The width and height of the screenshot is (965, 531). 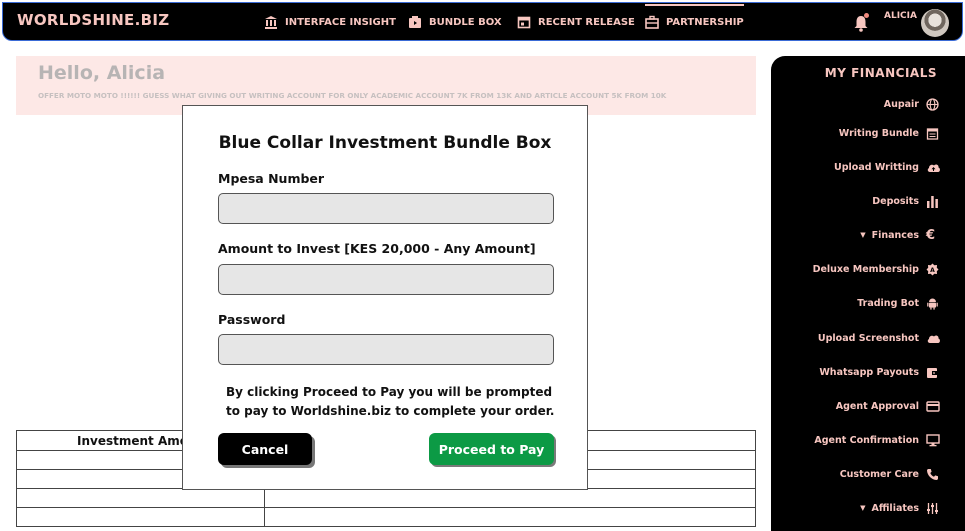 What do you see at coordinates (271, 178) in the screenshot?
I see `mpesa-label: Mpesa Number` at bounding box center [271, 178].